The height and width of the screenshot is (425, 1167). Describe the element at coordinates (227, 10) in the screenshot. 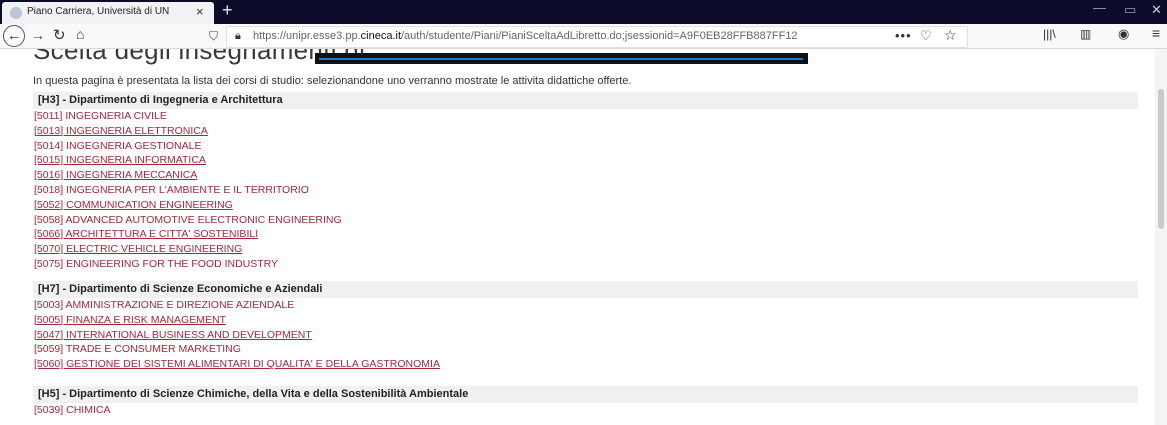

I see `new-tab-button: +` at that location.